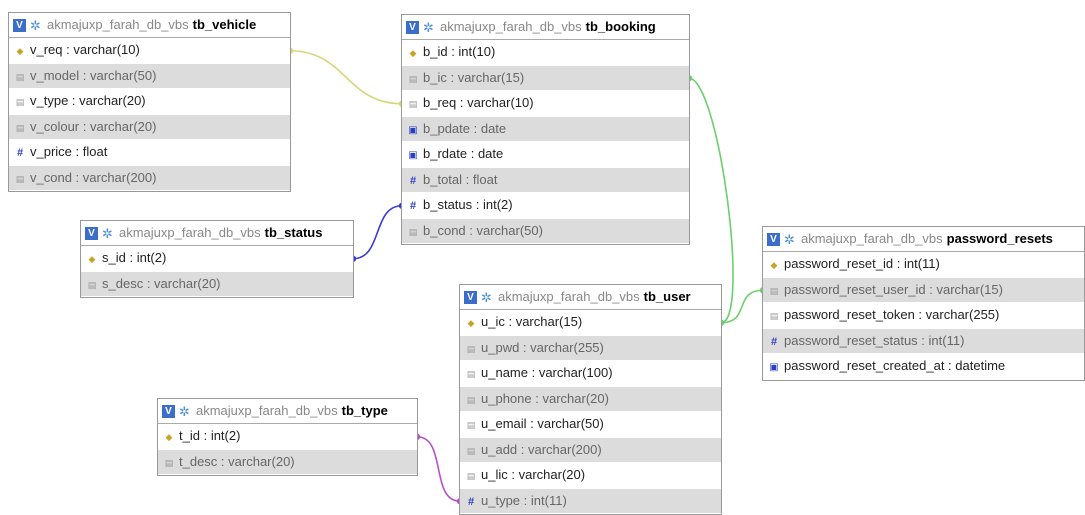 This screenshot has height=515, width=1085. What do you see at coordinates (506, 398) in the screenshot?
I see `column-name: u_phone` at bounding box center [506, 398].